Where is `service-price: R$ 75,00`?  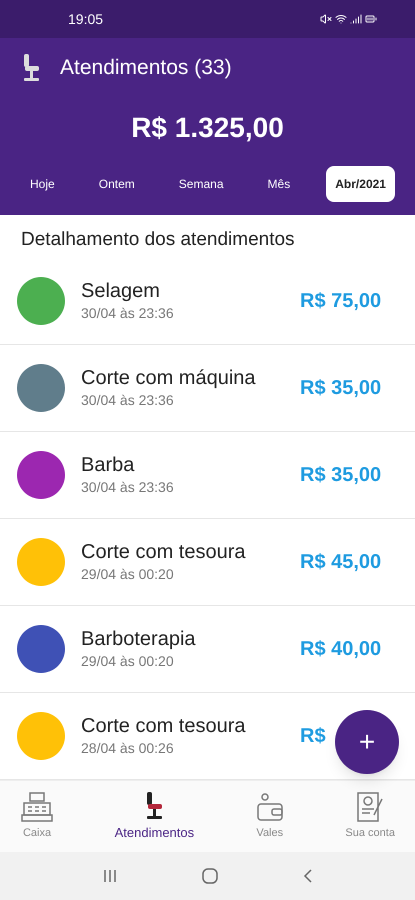
service-price: R$ 75,00 is located at coordinates (341, 301).